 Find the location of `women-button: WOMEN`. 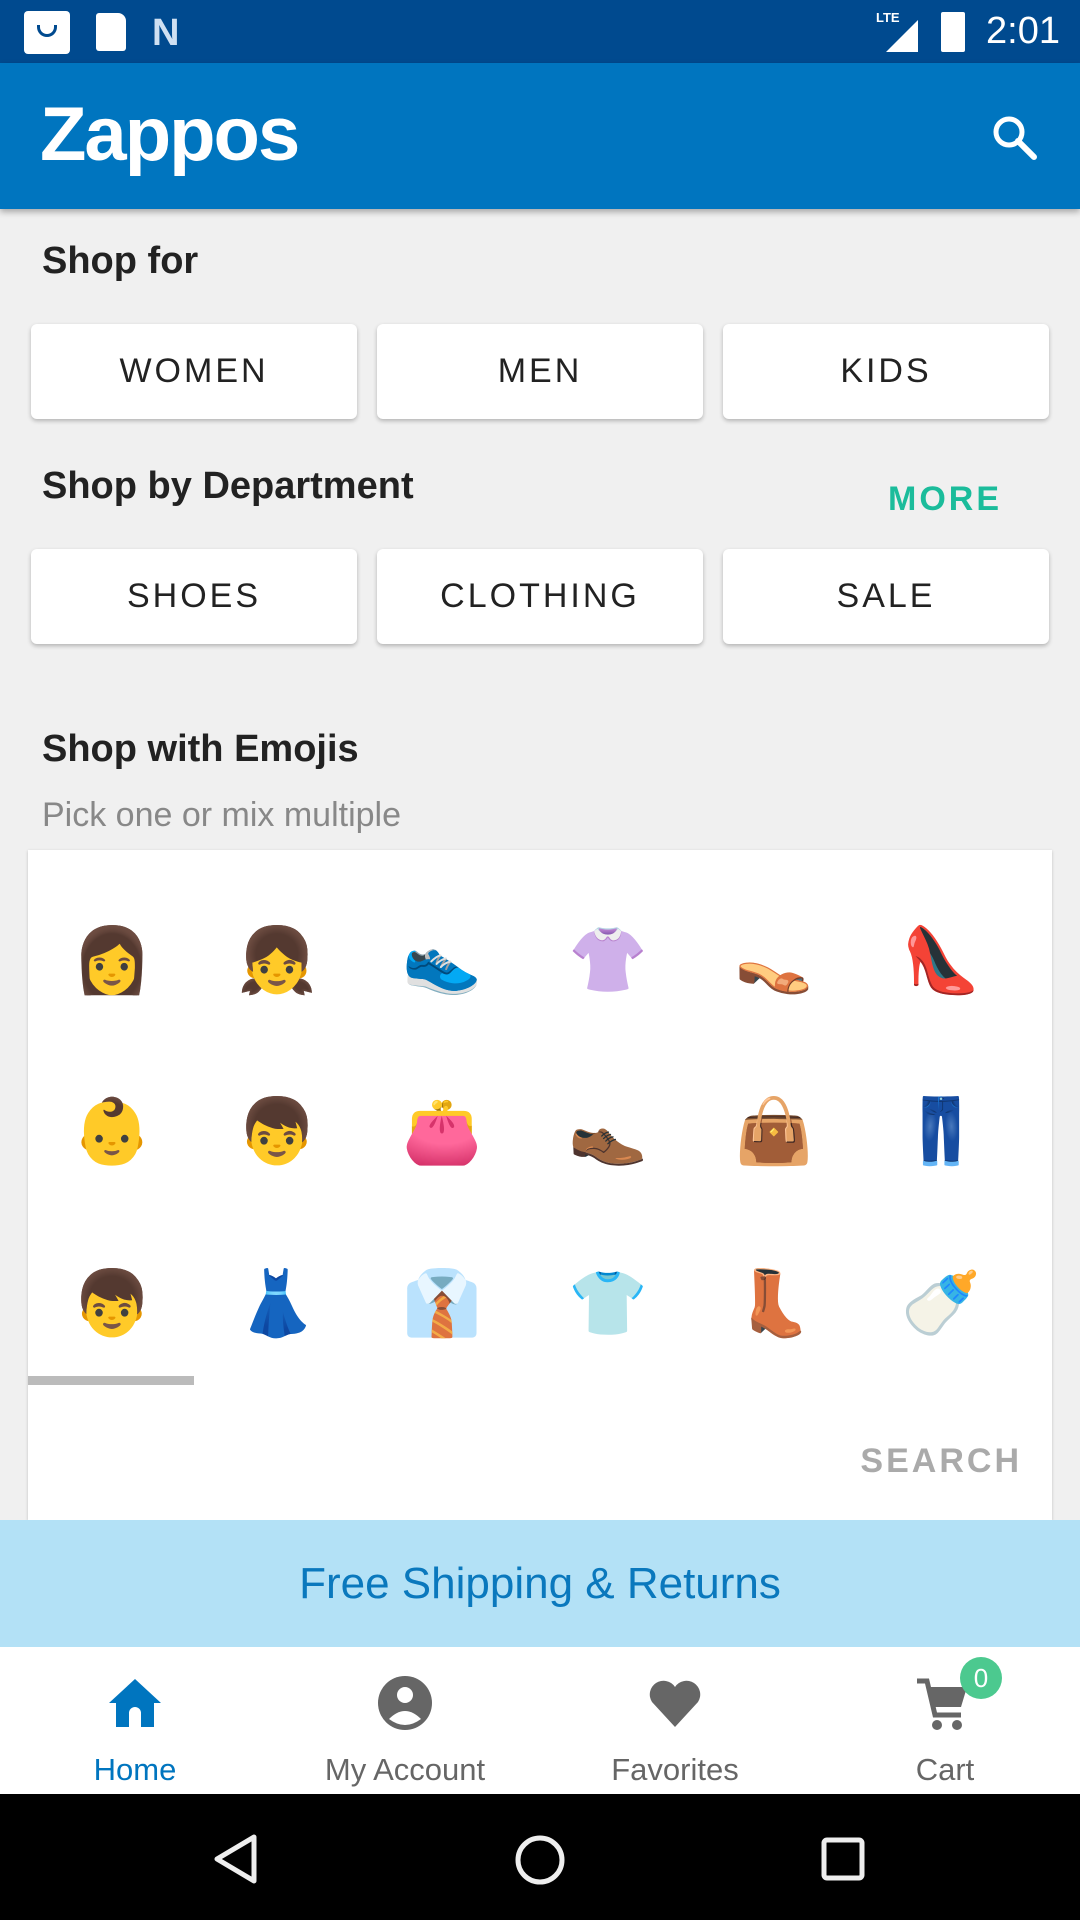

women-button: WOMEN is located at coordinates (194, 371).